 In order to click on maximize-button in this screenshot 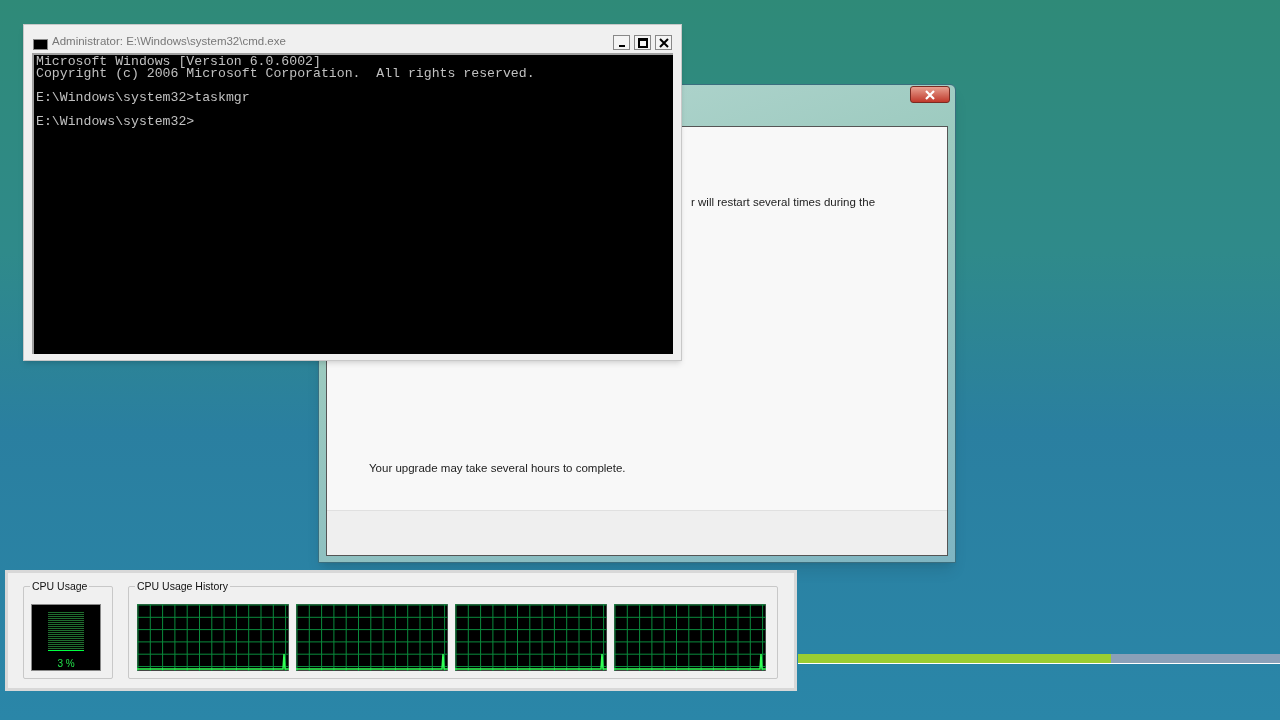, I will do `click(642, 42)`.